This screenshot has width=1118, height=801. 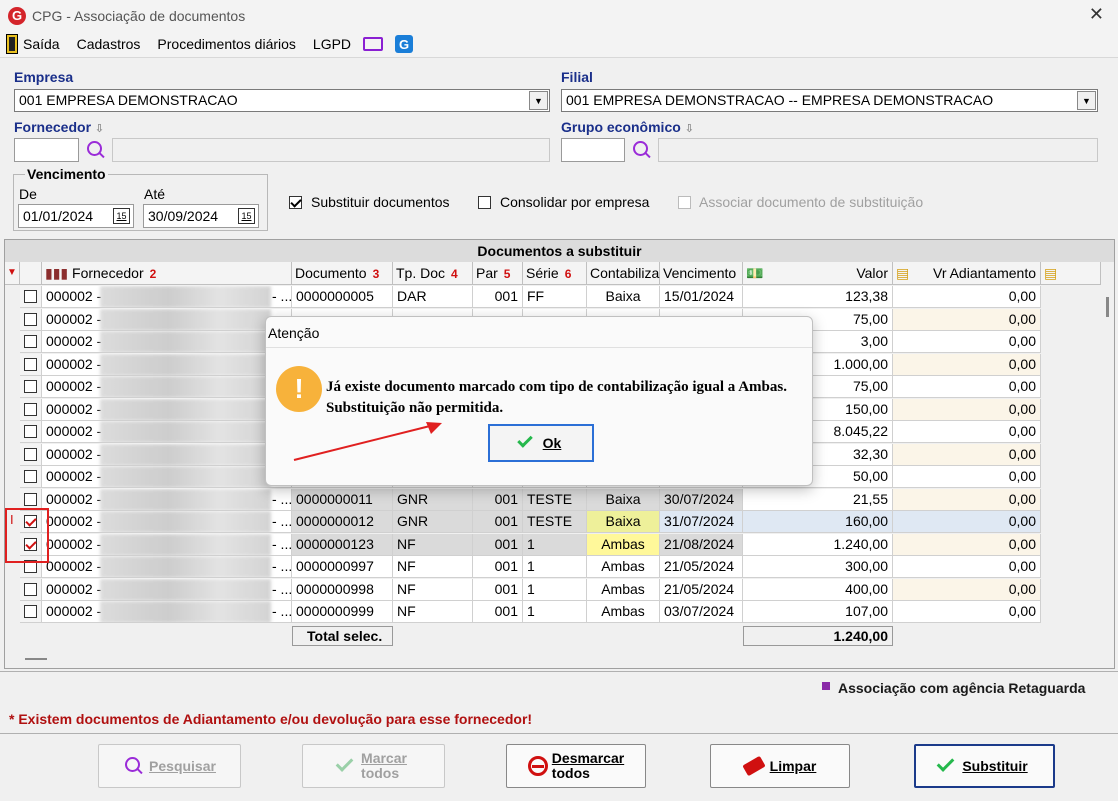 I want to click on venc-cell: 31/07/2024, so click(x=701, y=522).